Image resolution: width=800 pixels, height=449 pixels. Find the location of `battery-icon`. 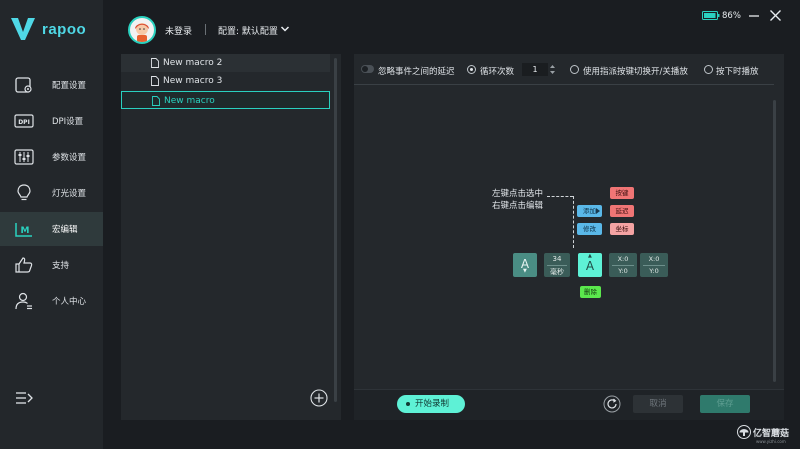

battery-icon is located at coordinates (711, 15).